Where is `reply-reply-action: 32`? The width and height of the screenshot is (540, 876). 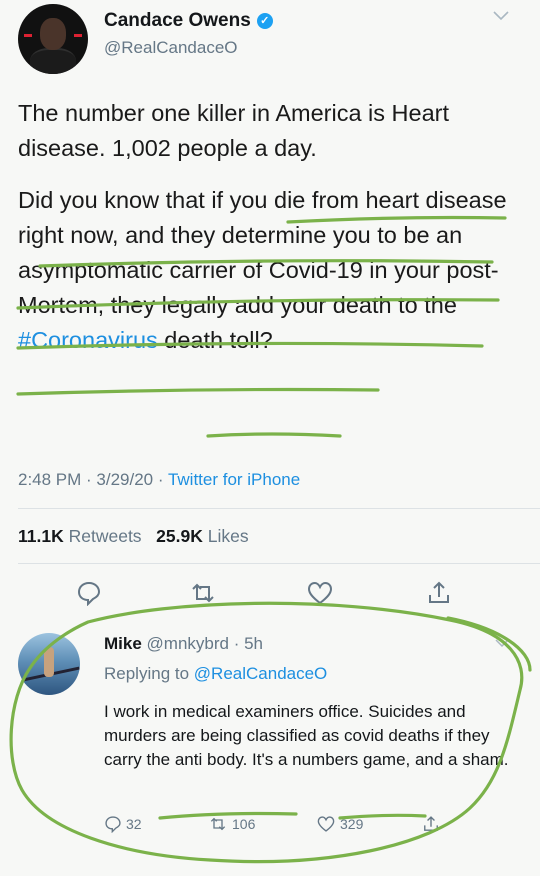 reply-reply-action: 32 is located at coordinates (123, 824).